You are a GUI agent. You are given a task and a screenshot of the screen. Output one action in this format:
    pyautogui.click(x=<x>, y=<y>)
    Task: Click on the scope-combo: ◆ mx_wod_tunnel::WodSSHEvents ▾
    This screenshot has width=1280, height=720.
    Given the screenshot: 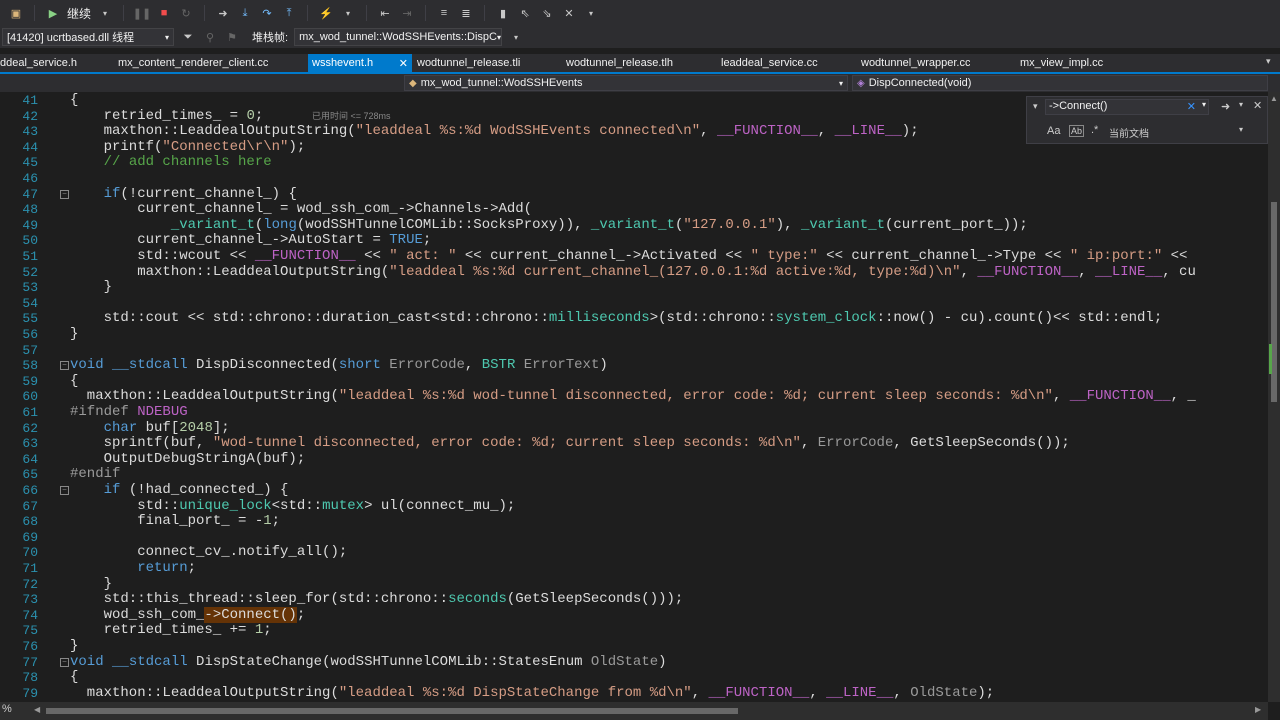 What is the action you would take?
    pyautogui.click(x=626, y=83)
    